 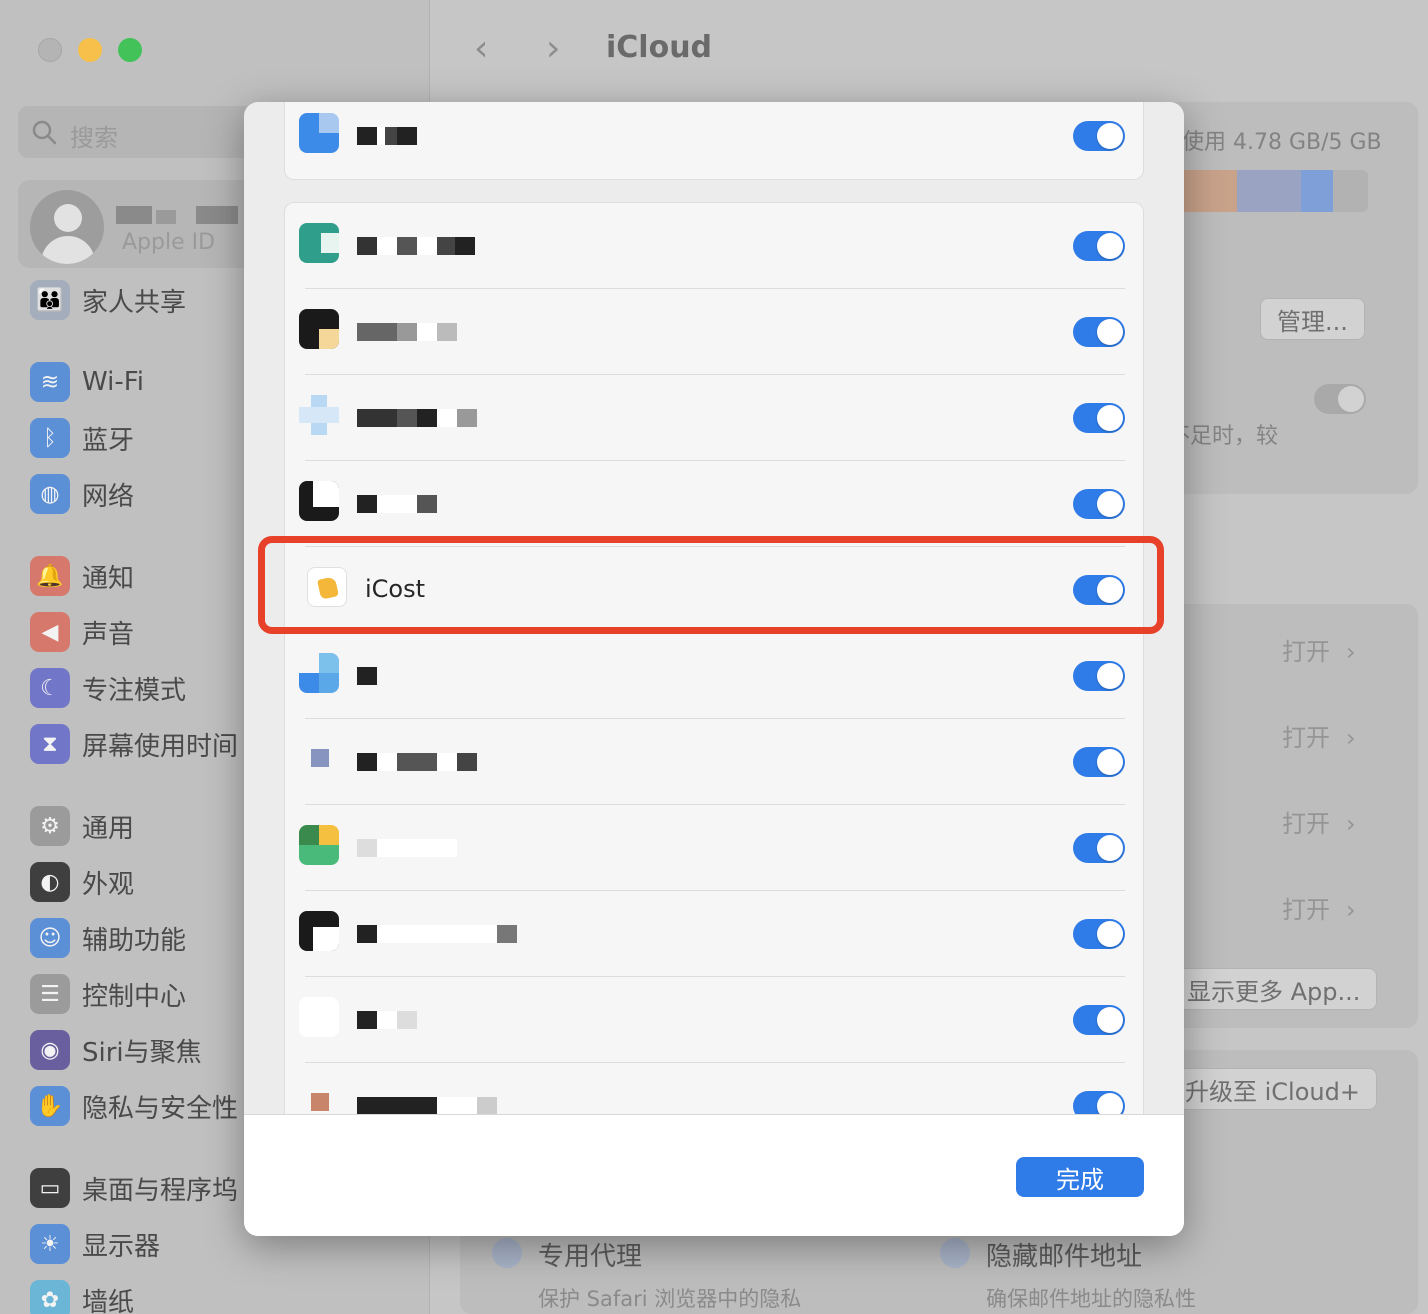 What do you see at coordinates (1319, 821) in the screenshot?
I see `open-row-3: 打开 ›` at bounding box center [1319, 821].